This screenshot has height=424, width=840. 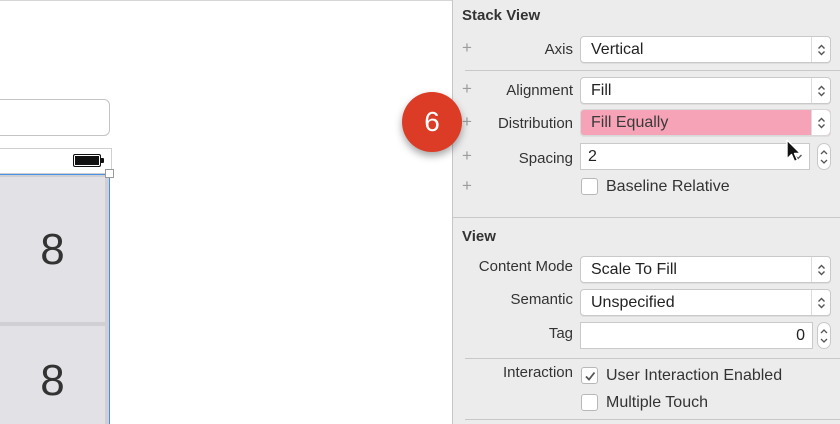 I want to click on distribution-popup: Fill Equally, so click(x=705, y=122).